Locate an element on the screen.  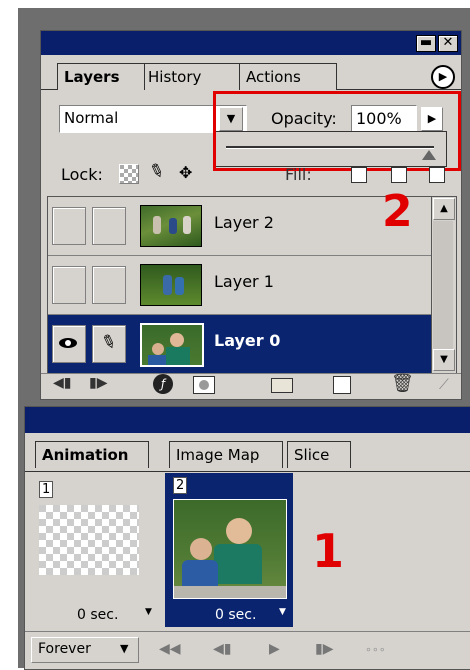
new-group-folder-icon is located at coordinates (282, 385).